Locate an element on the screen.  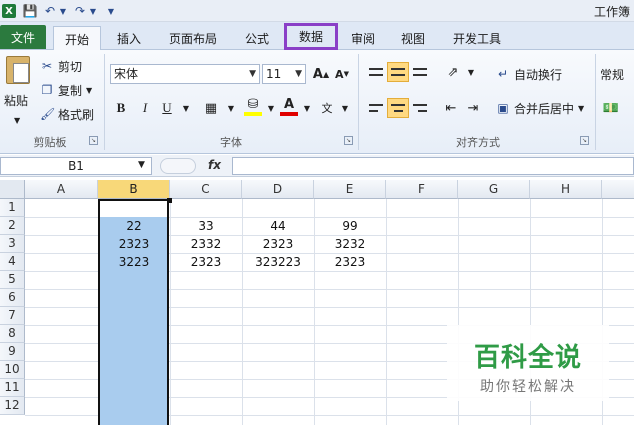
clipboard-launcher-icon: ↘ is located at coordinates (93, 140).